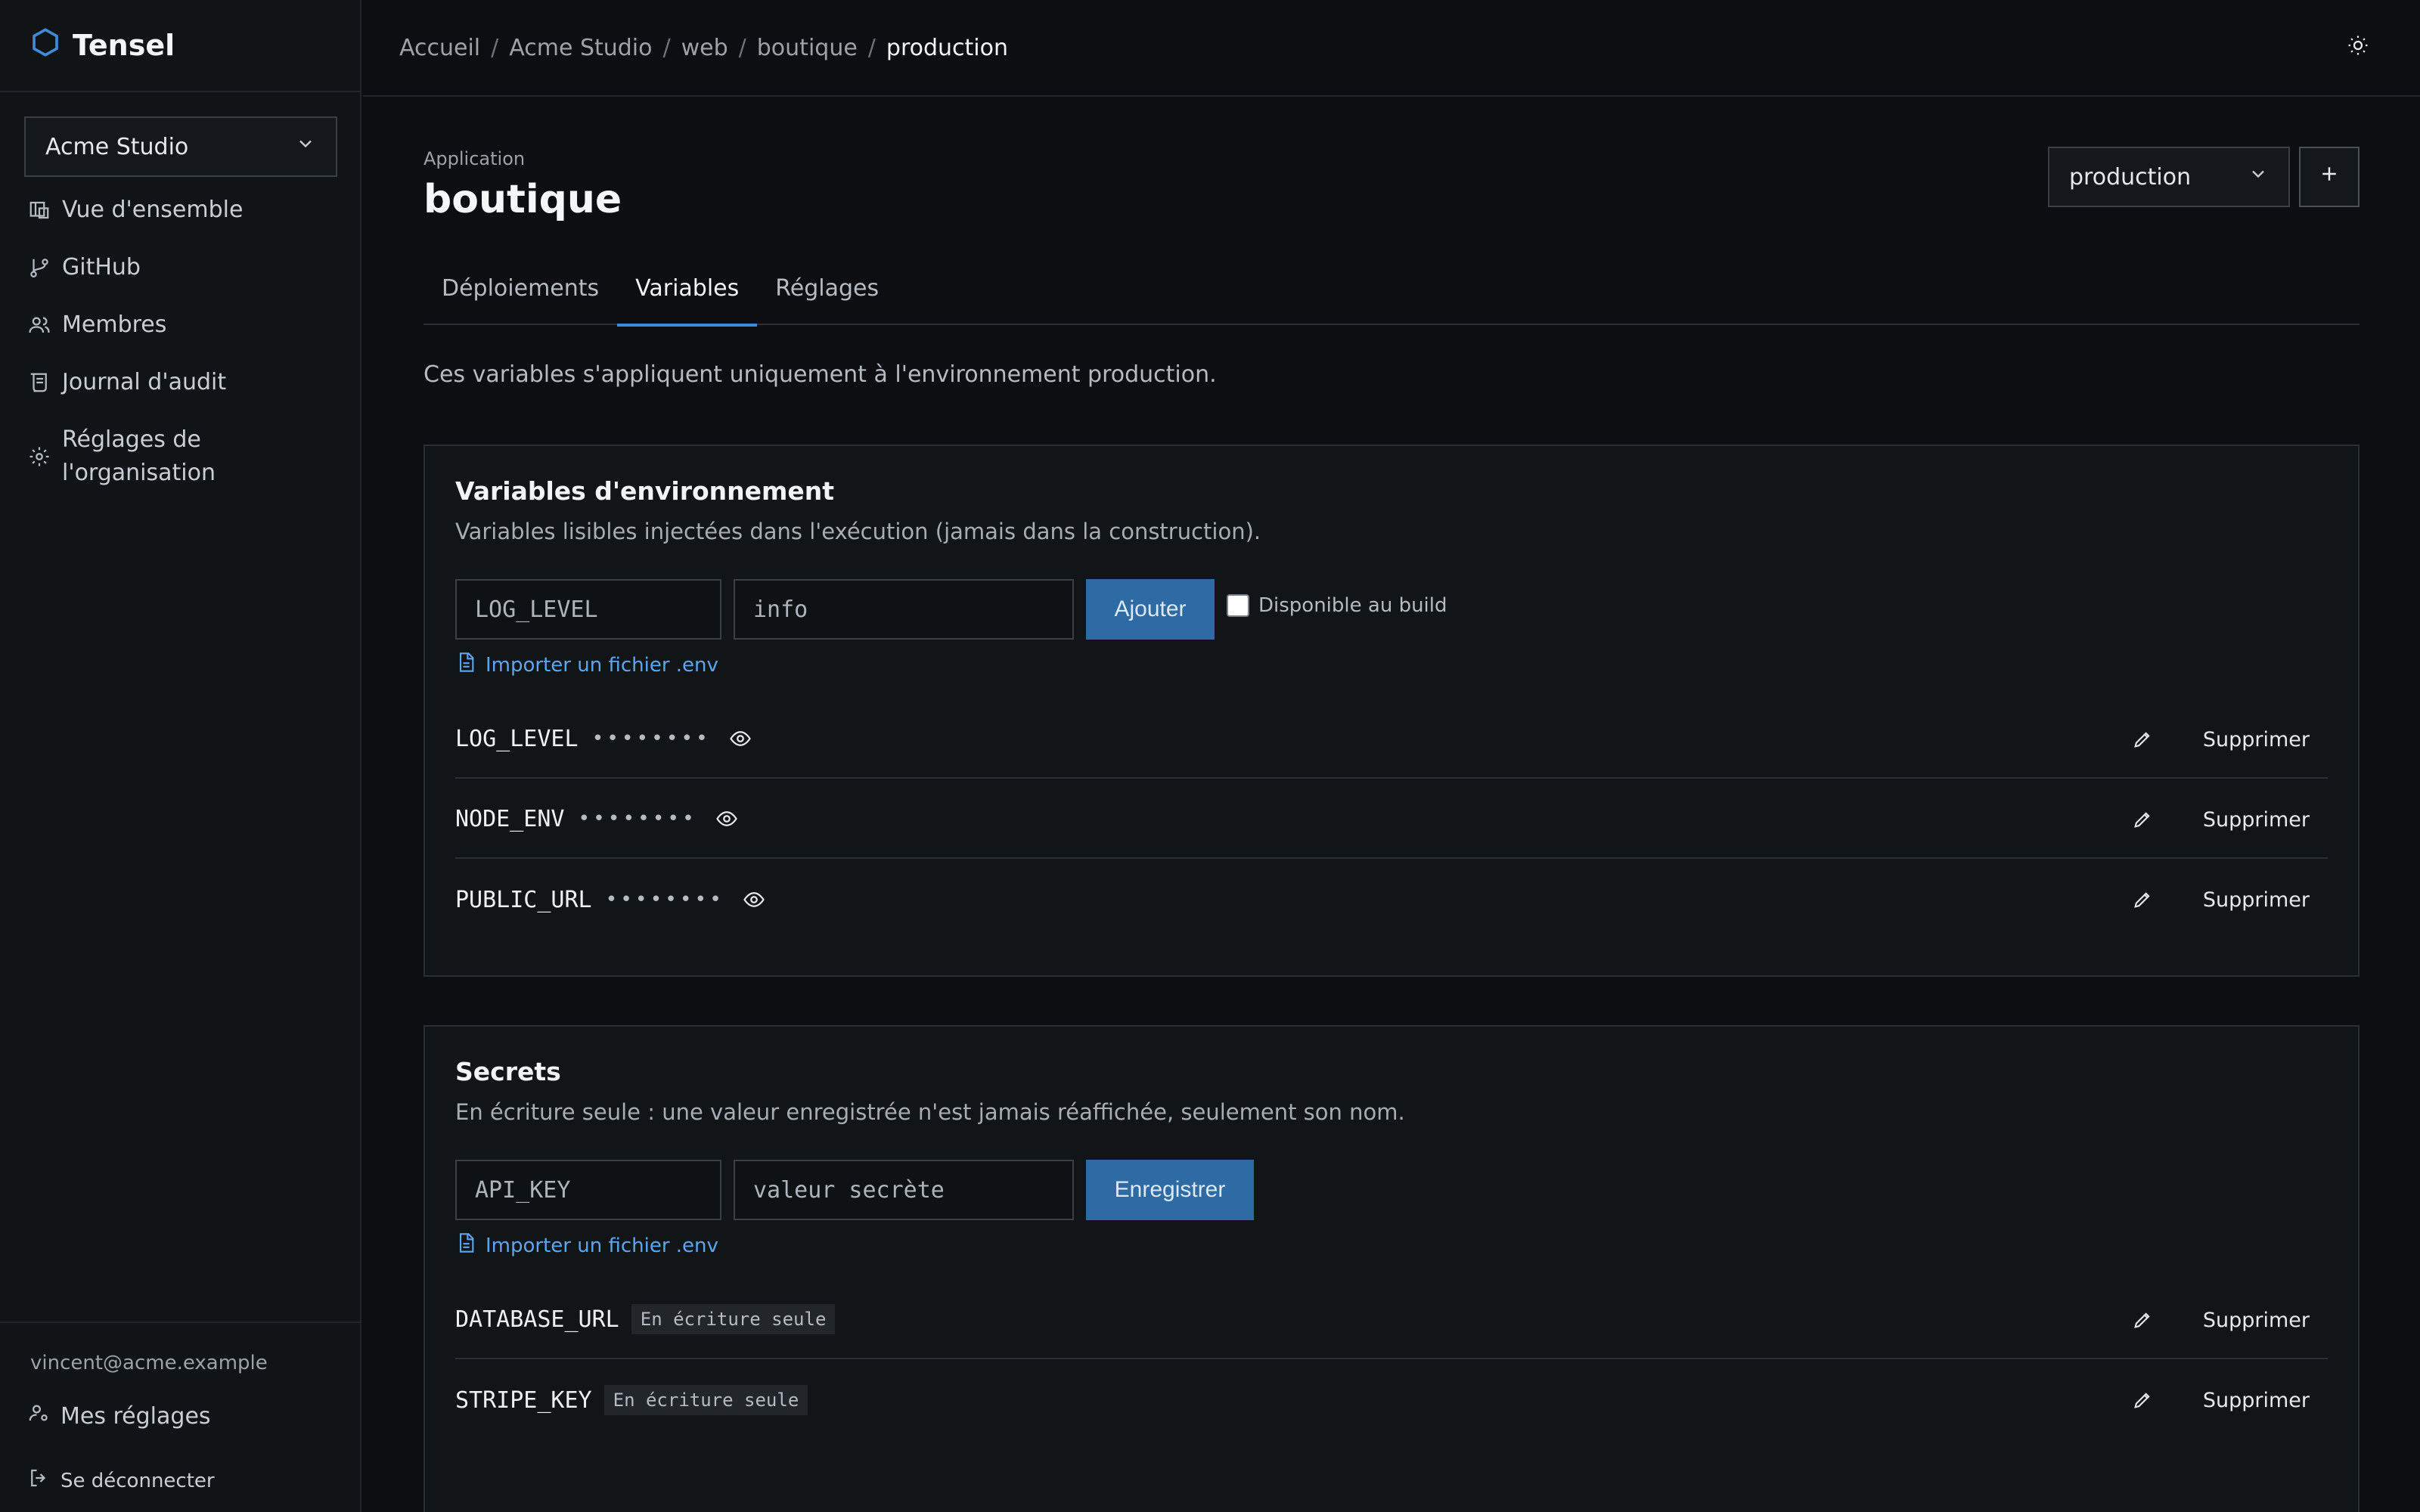  Describe the element at coordinates (651, 738) in the screenshot. I see `masked-value: ••••••••` at that location.